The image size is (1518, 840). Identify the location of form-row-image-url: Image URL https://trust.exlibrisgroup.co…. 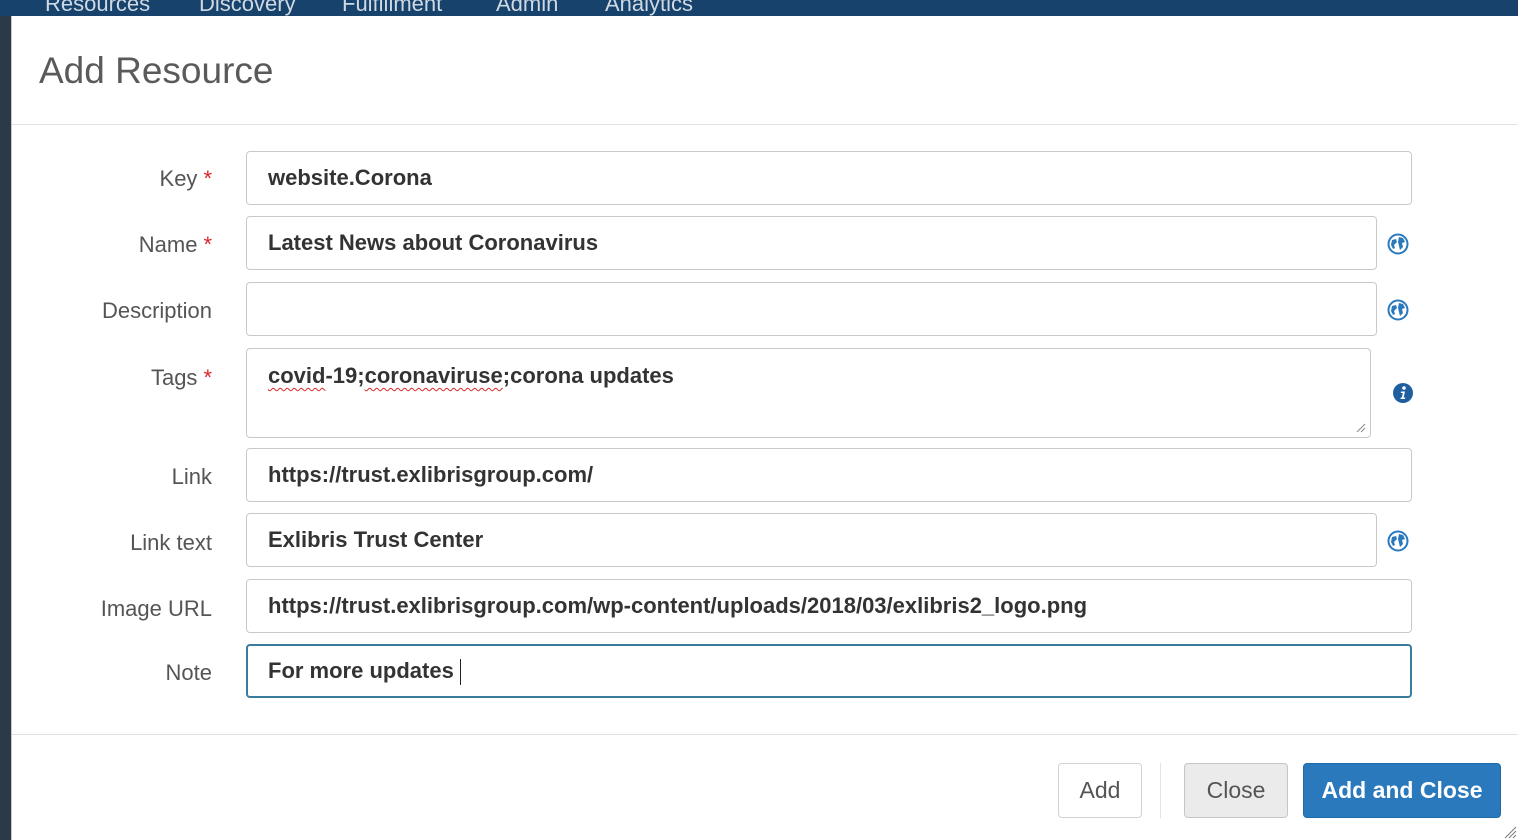
(765, 606).